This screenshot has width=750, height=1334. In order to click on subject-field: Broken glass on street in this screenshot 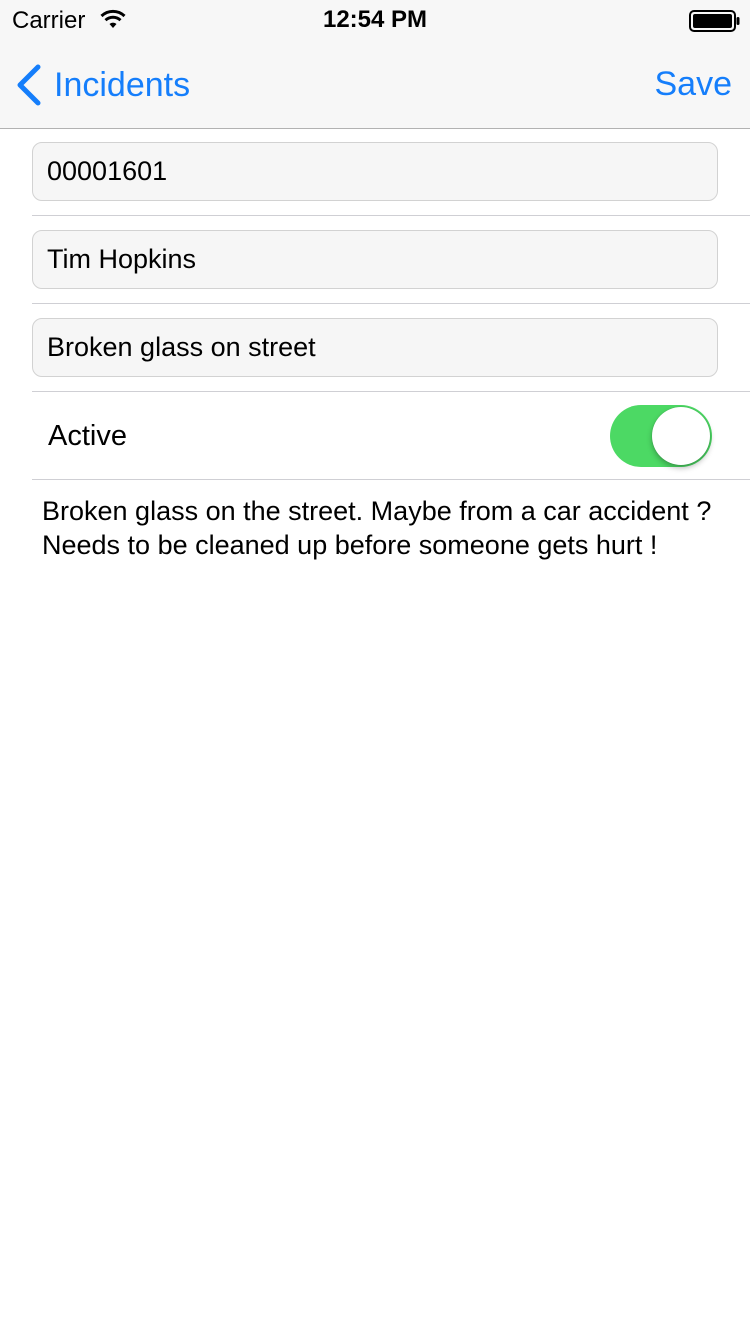, I will do `click(375, 347)`.